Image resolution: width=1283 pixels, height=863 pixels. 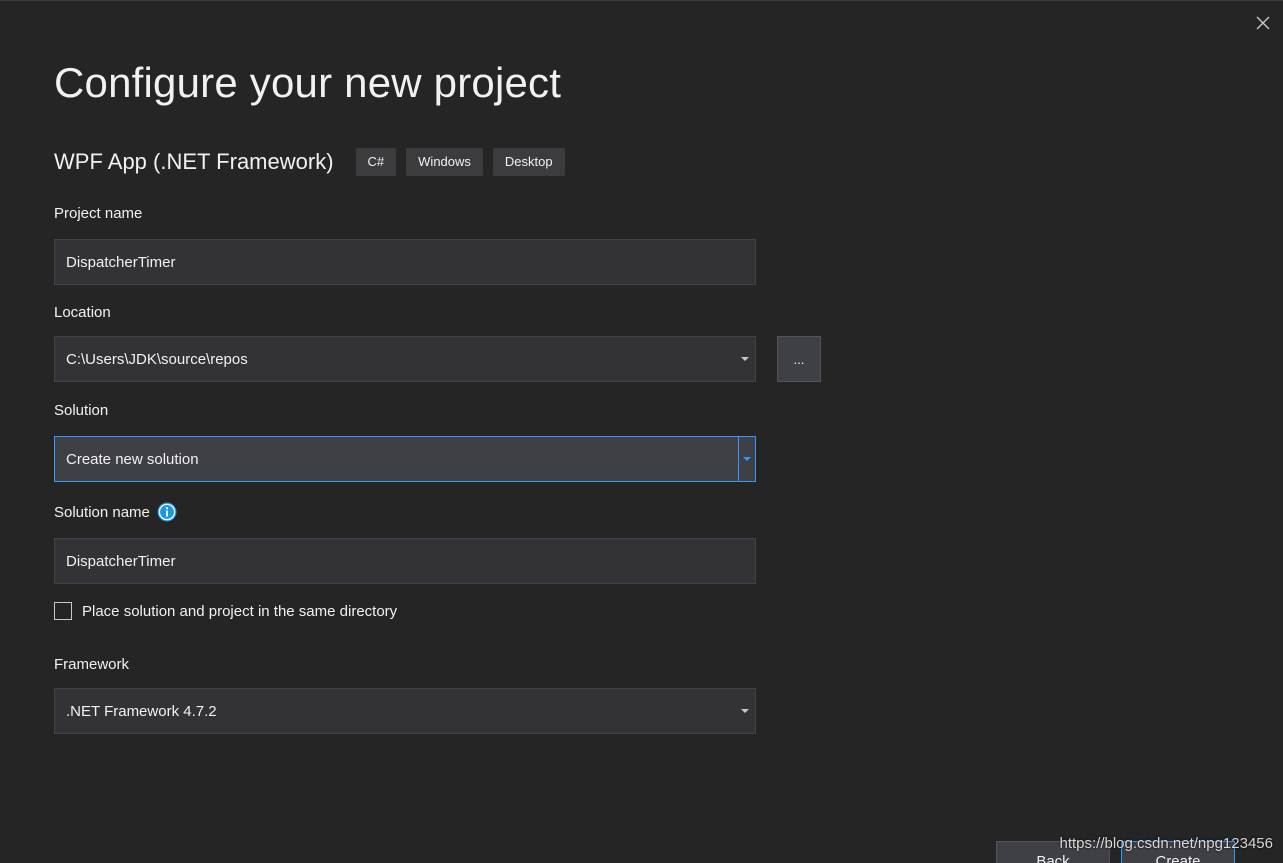 What do you see at coordinates (141, 711) in the screenshot?
I see `framework-value: .NET Framework 4.7.2` at bounding box center [141, 711].